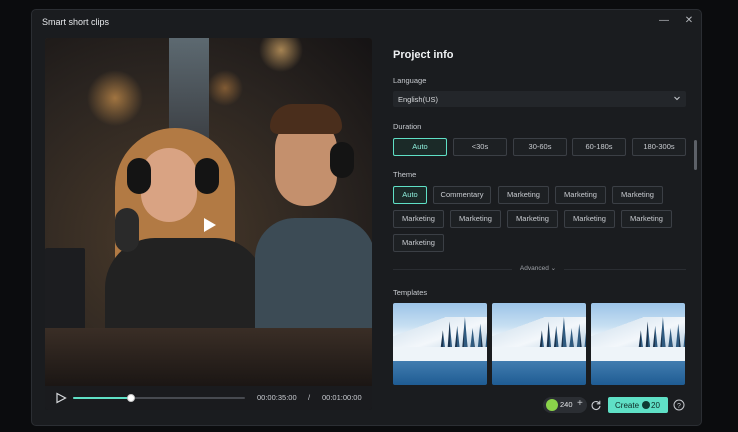  What do you see at coordinates (102, 398) in the screenshot?
I see `seek-bar-progress` at bounding box center [102, 398].